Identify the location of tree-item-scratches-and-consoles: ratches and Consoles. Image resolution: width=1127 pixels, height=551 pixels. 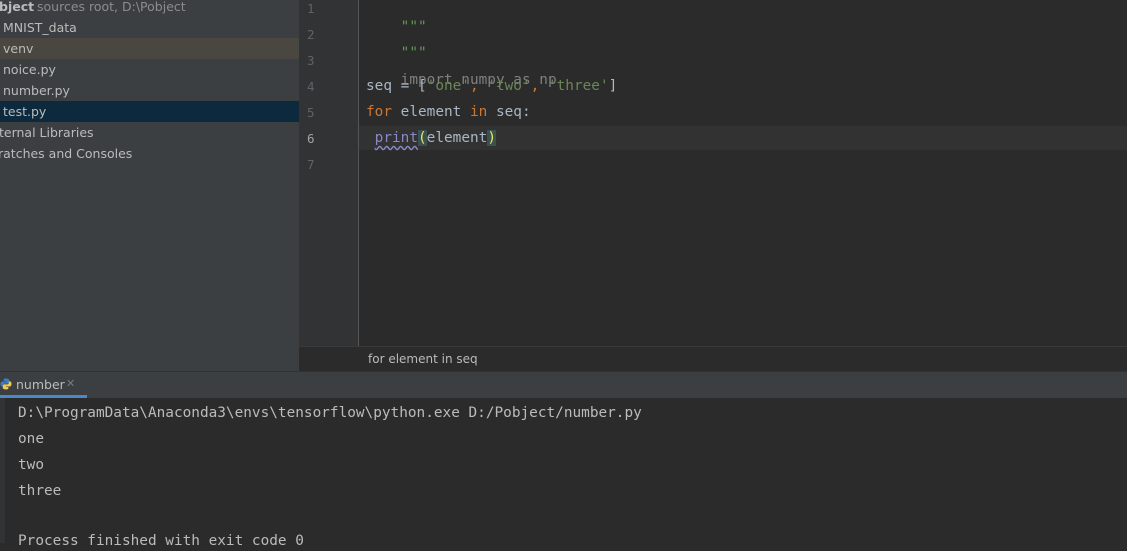
(149, 153).